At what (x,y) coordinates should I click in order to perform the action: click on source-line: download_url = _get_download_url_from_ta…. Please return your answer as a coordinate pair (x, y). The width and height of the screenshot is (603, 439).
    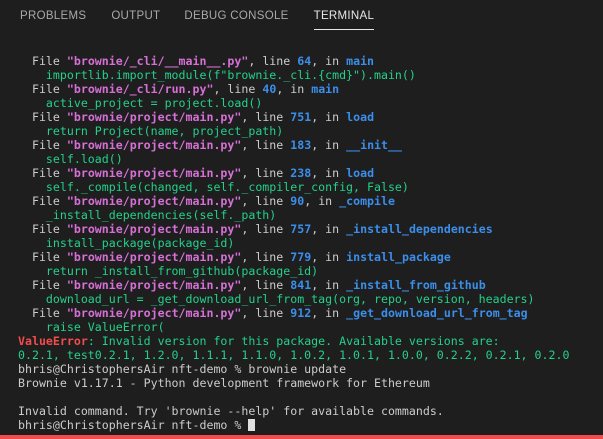
    Looking at the image, I should click on (276, 299).